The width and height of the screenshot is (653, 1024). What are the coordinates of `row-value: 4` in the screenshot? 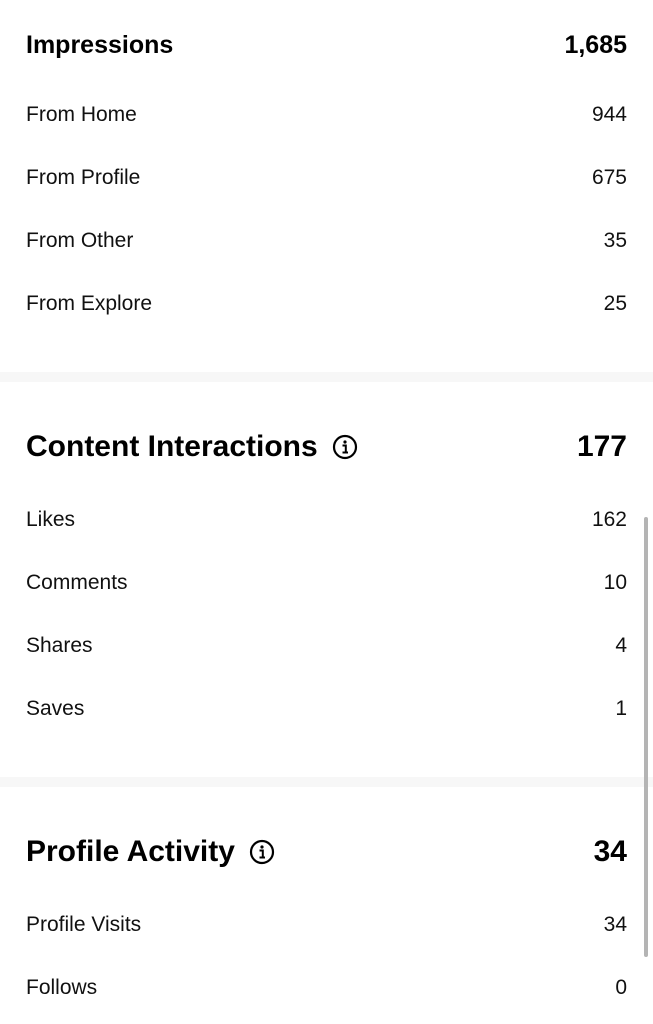 It's located at (621, 645).